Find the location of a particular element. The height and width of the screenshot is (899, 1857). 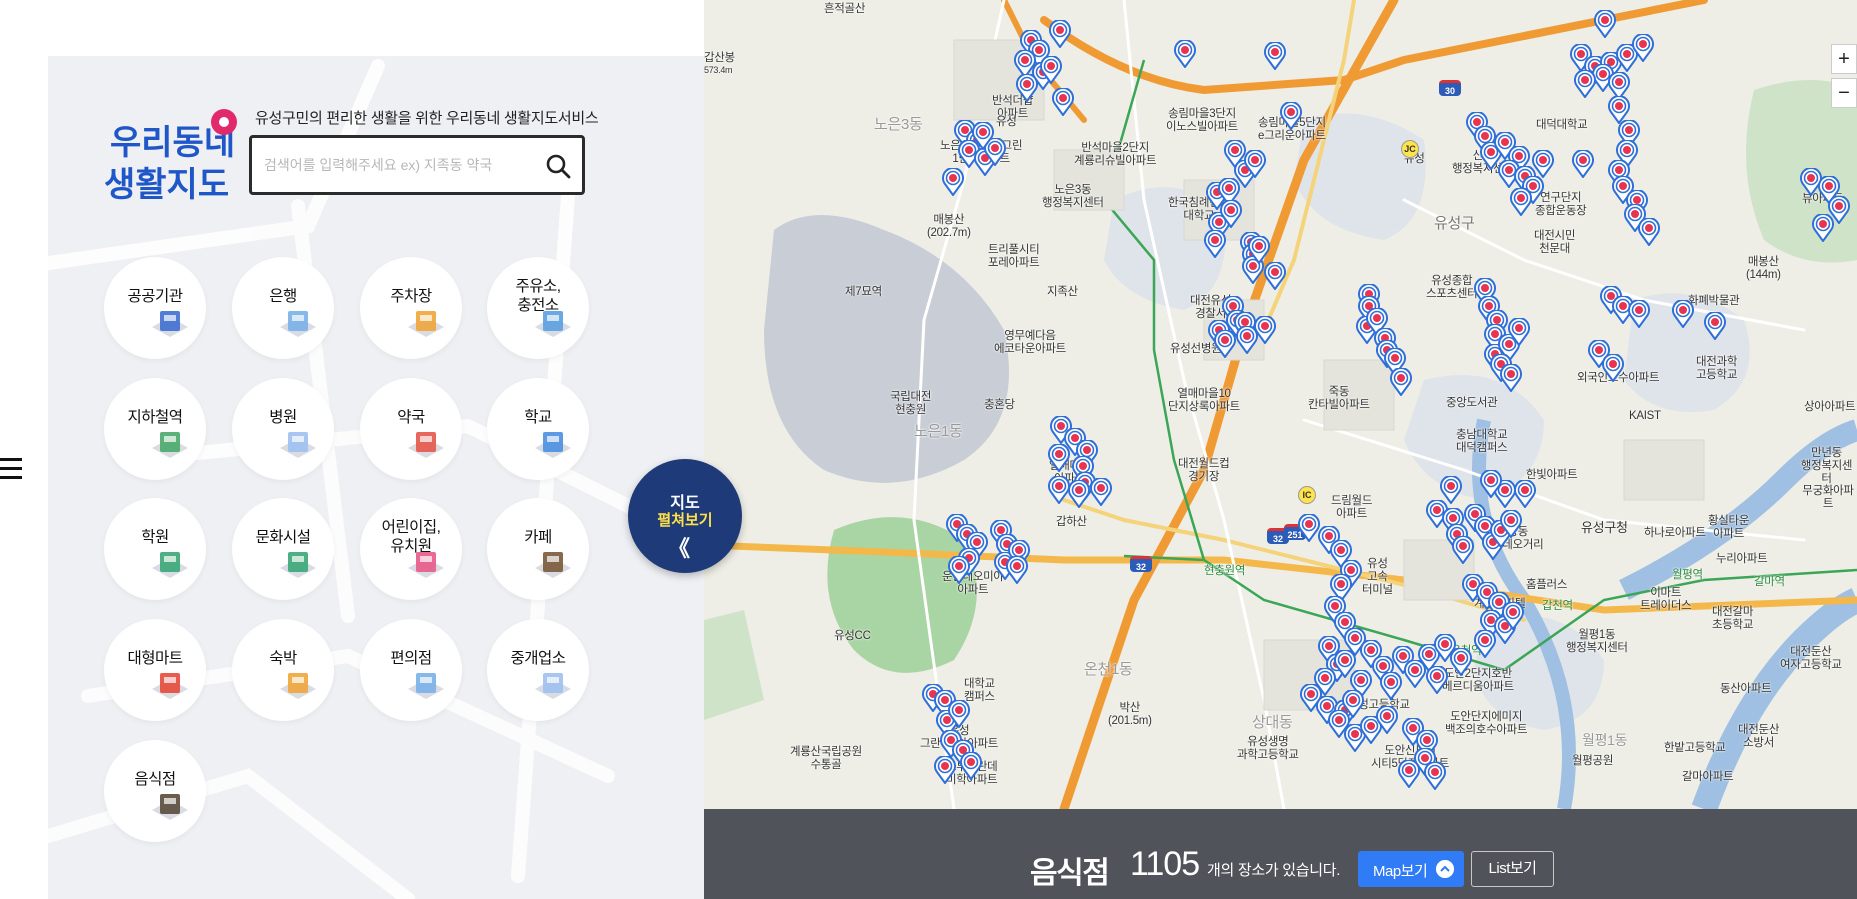

category-pharmacy: 약국 is located at coordinates (411, 429).